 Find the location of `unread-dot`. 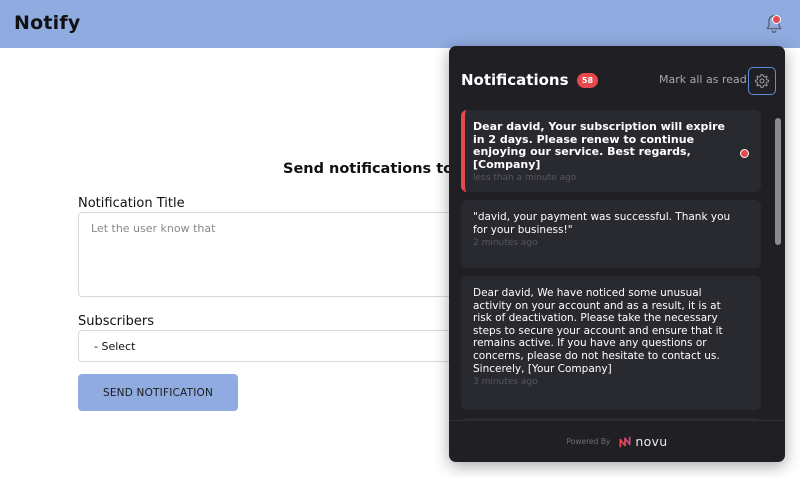

unread-dot is located at coordinates (744, 153).